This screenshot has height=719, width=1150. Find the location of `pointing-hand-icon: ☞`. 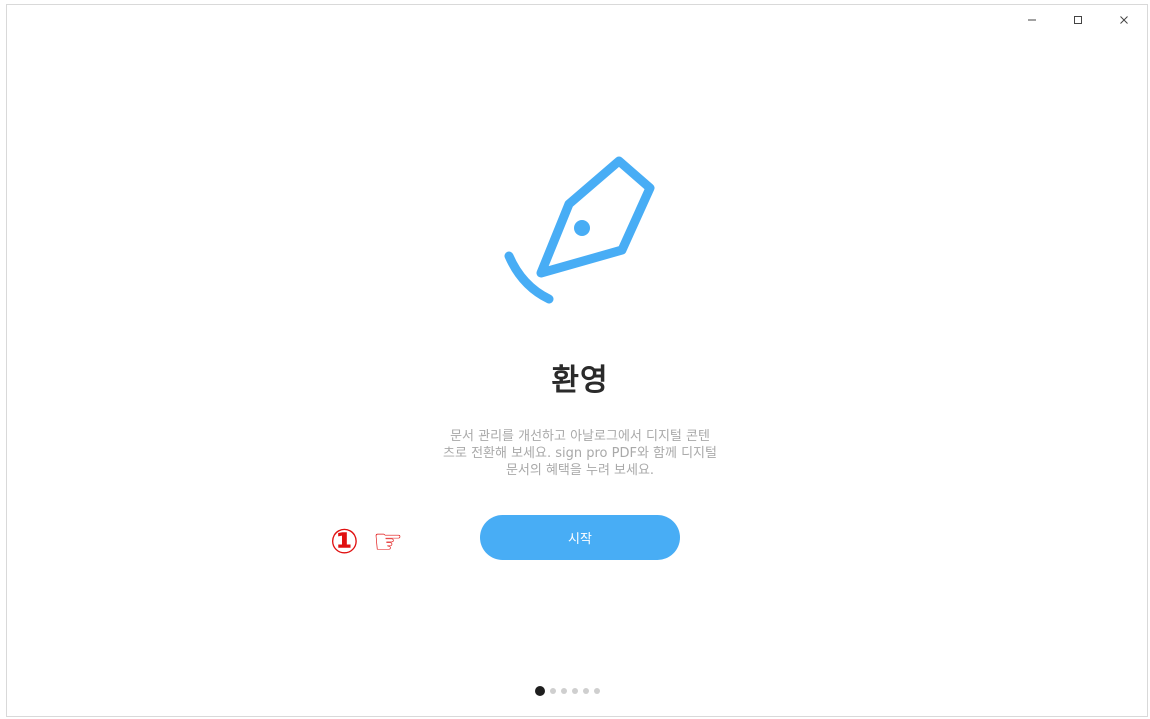

pointing-hand-icon: ☞ is located at coordinates (388, 542).